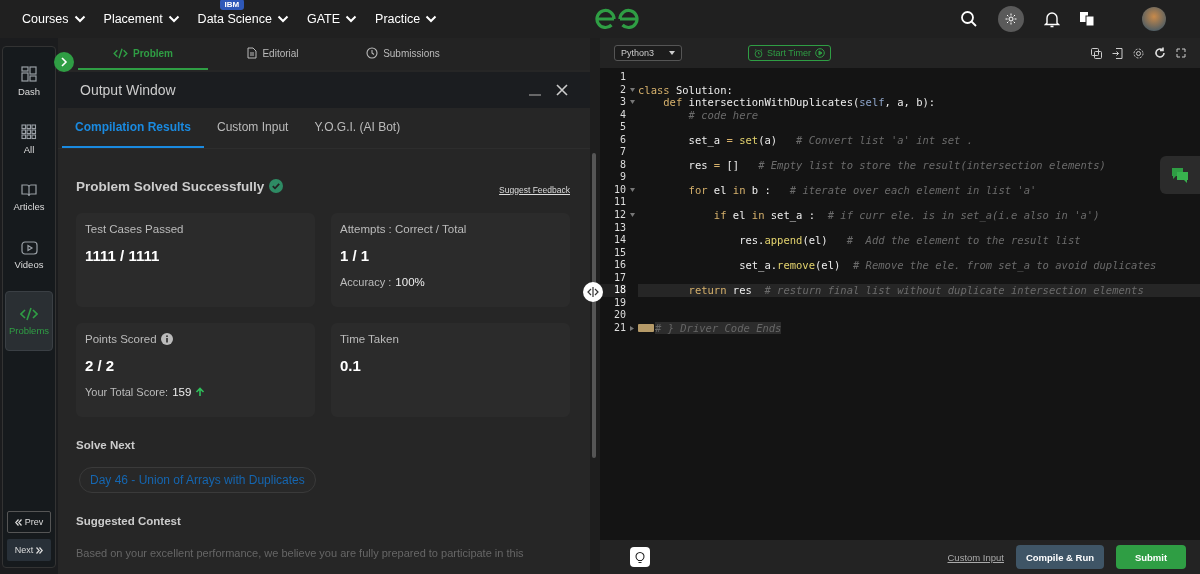  Describe the element at coordinates (969, 19) in the screenshot. I see `search-icon` at that location.